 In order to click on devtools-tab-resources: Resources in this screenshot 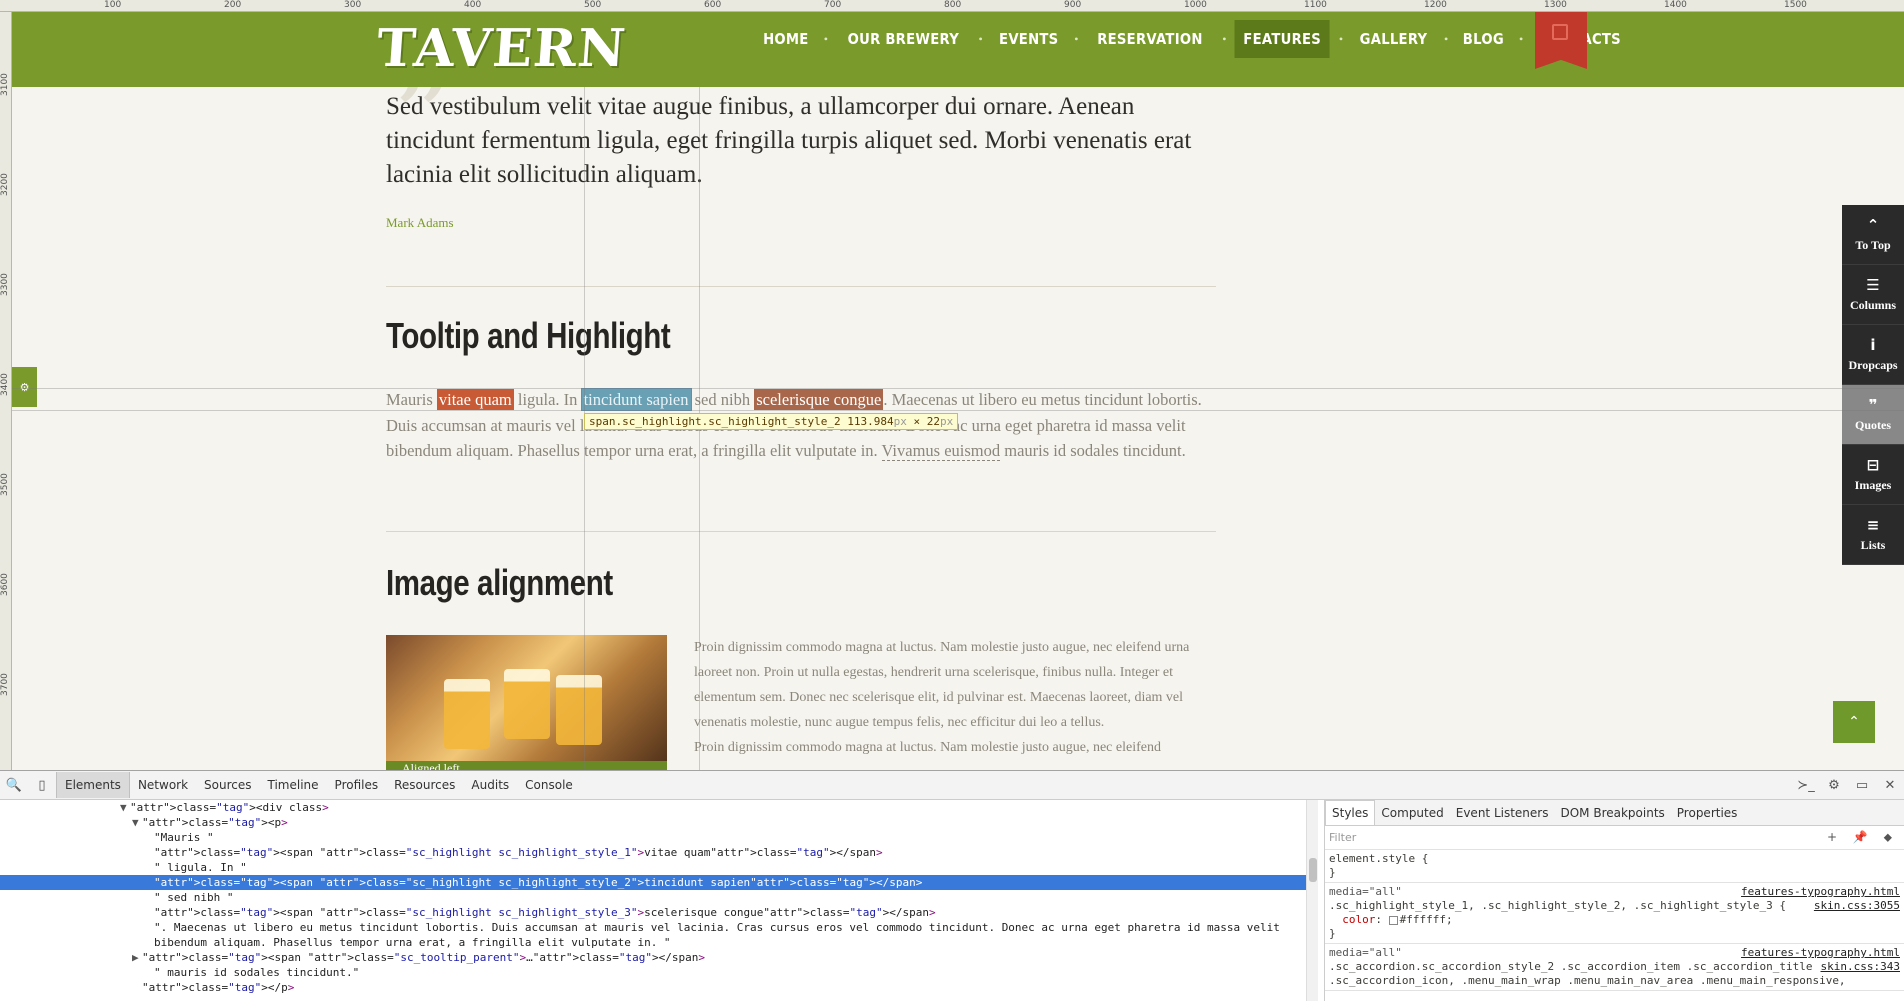, I will do `click(424, 785)`.